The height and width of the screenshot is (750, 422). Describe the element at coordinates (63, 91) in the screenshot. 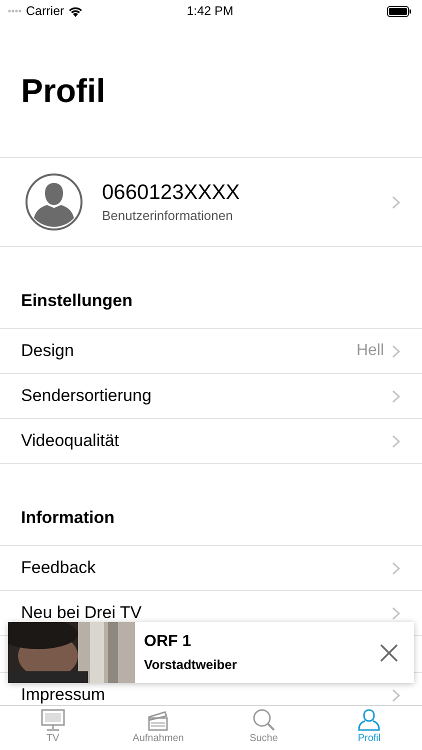

I see `page-title: Profil` at that location.